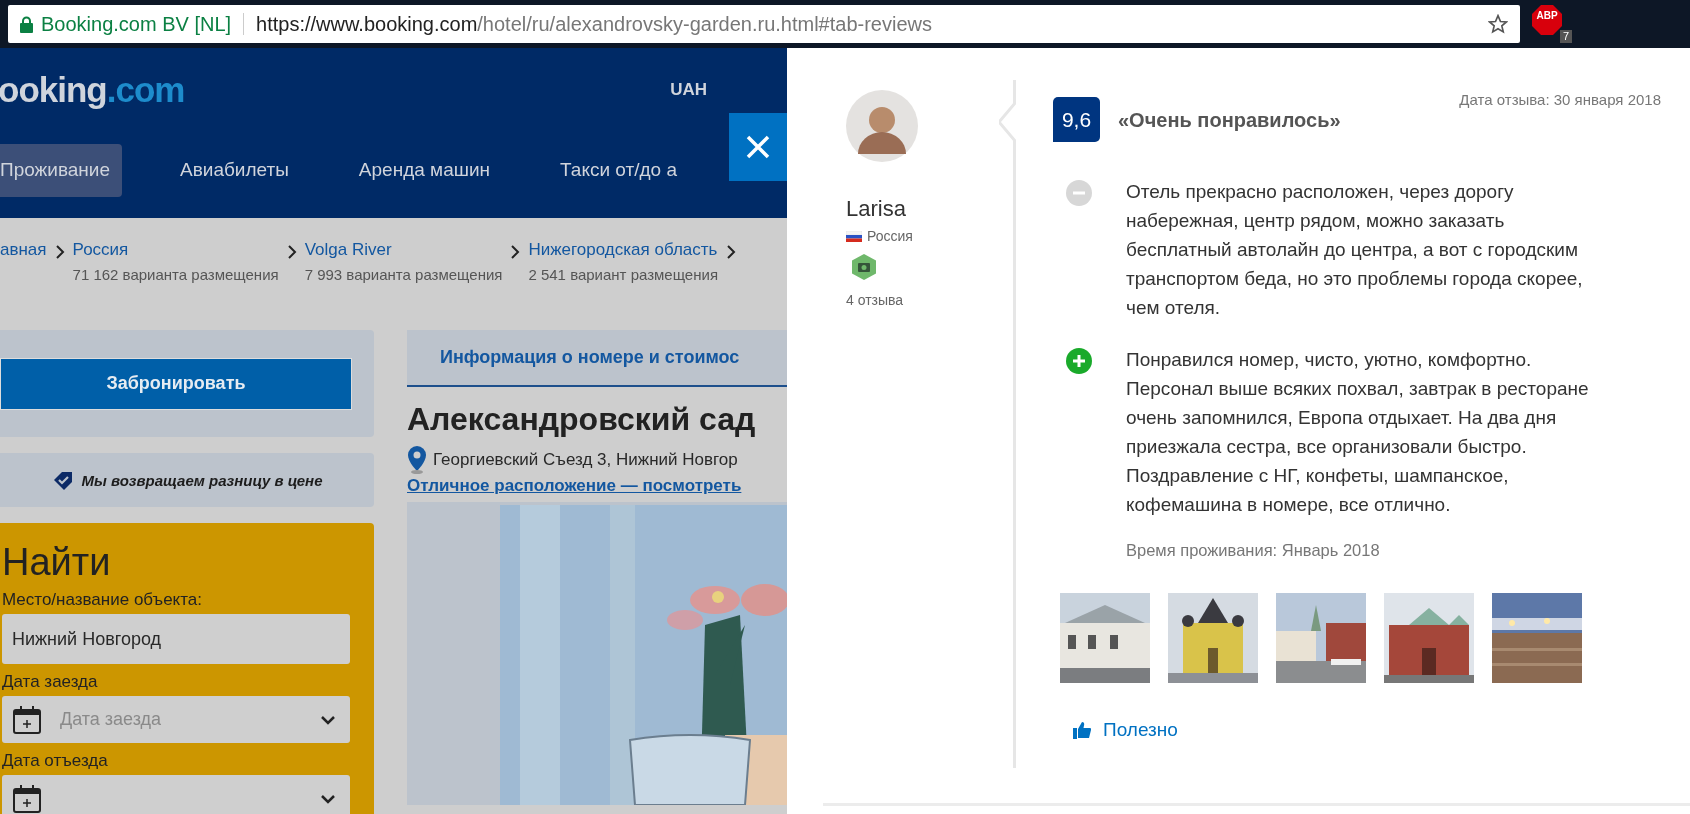  Describe the element at coordinates (597, 486) in the screenshot. I see `location-link: Отличное расположение — посмотреть` at that location.